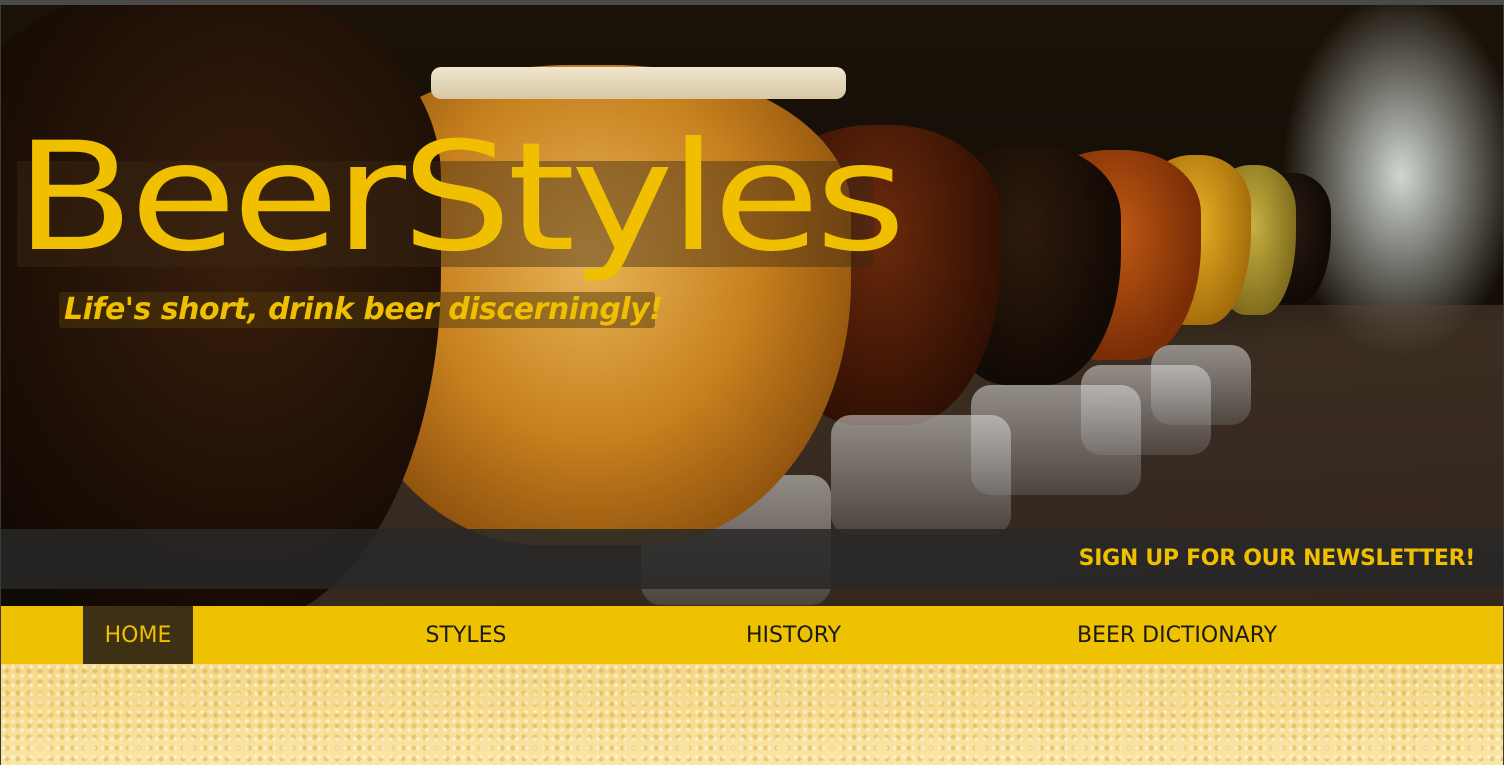 This screenshot has height=765, width=1504. I want to click on nav-item-beer-dictionary: BEER DICTIONARY, so click(1177, 635).